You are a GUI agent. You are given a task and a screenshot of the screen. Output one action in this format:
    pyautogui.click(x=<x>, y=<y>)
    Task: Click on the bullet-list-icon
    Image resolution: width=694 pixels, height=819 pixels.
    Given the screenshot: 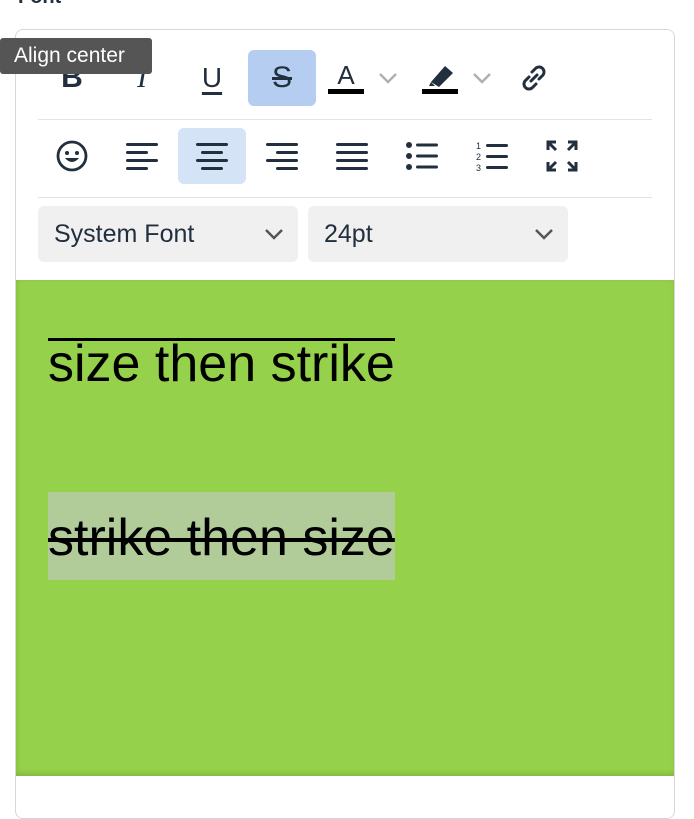 What is the action you would take?
    pyautogui.click(x=422, y=156)
    